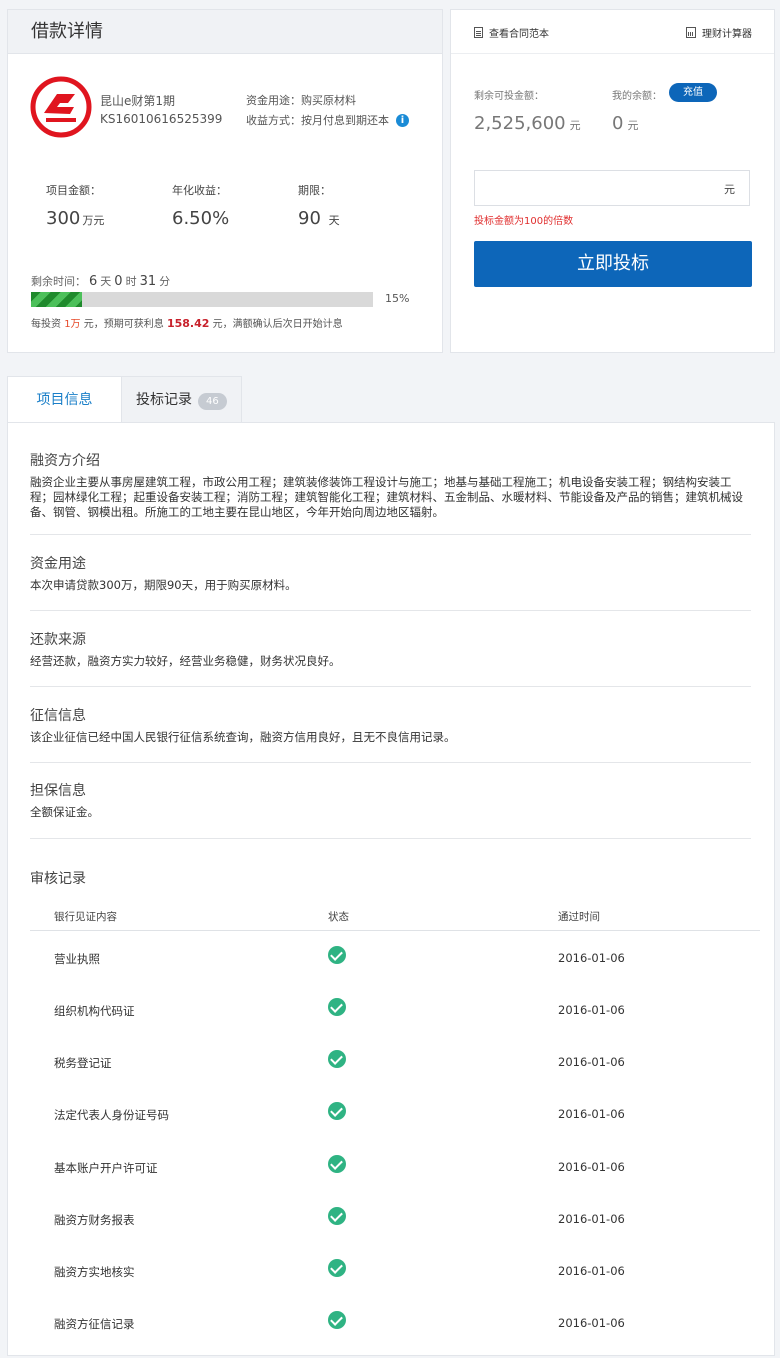 The height and width of the screenshot is (1358, 780). I want to click on progress-percent: 15%, so click(397, 298).